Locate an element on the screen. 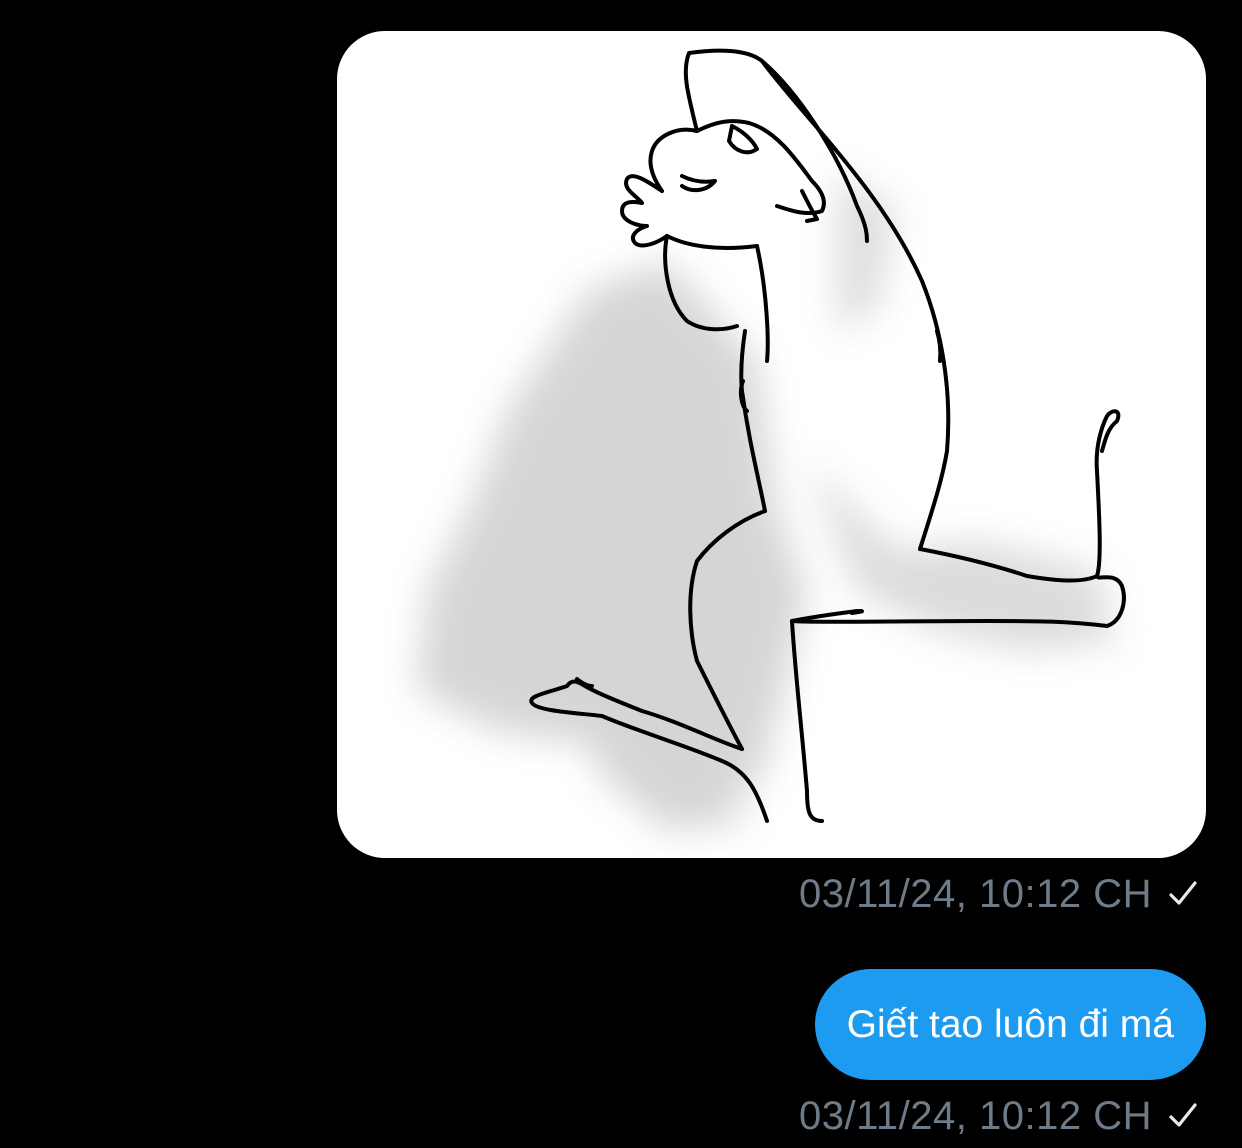 Image resolution: width=1242 pixels, height=1148 pixels. sent-message-bubble: Giết tao luôn đi má is located at coordinates (1010, 1024).